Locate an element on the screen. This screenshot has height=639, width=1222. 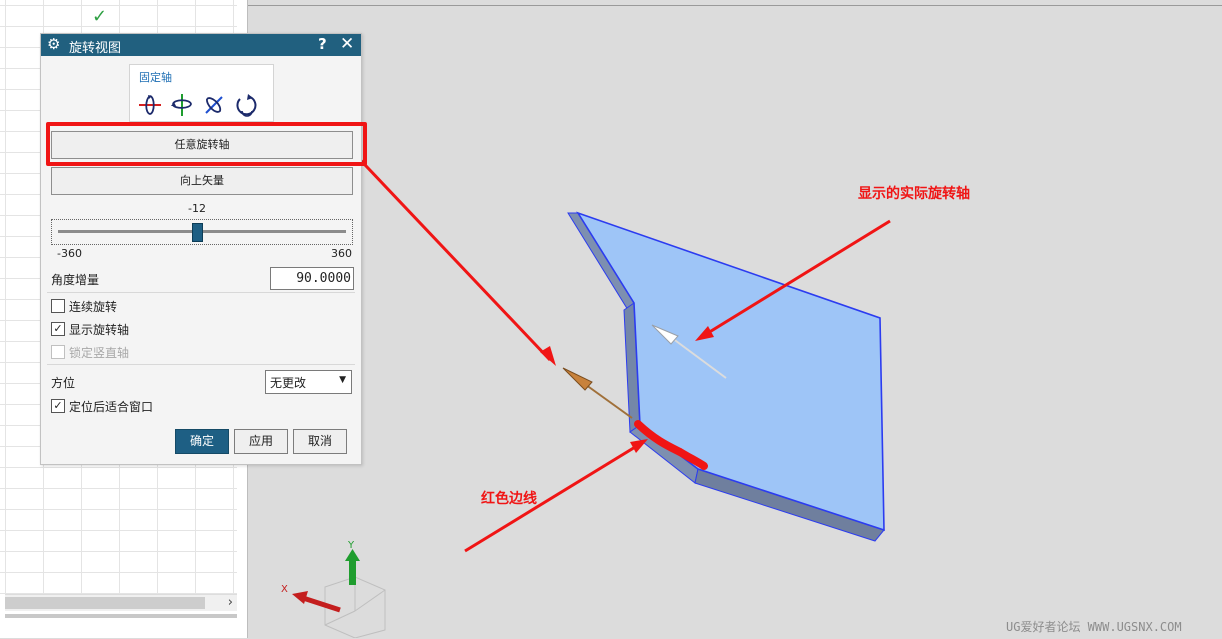
close-icon: ✕ is located at coordinates (347, 44).